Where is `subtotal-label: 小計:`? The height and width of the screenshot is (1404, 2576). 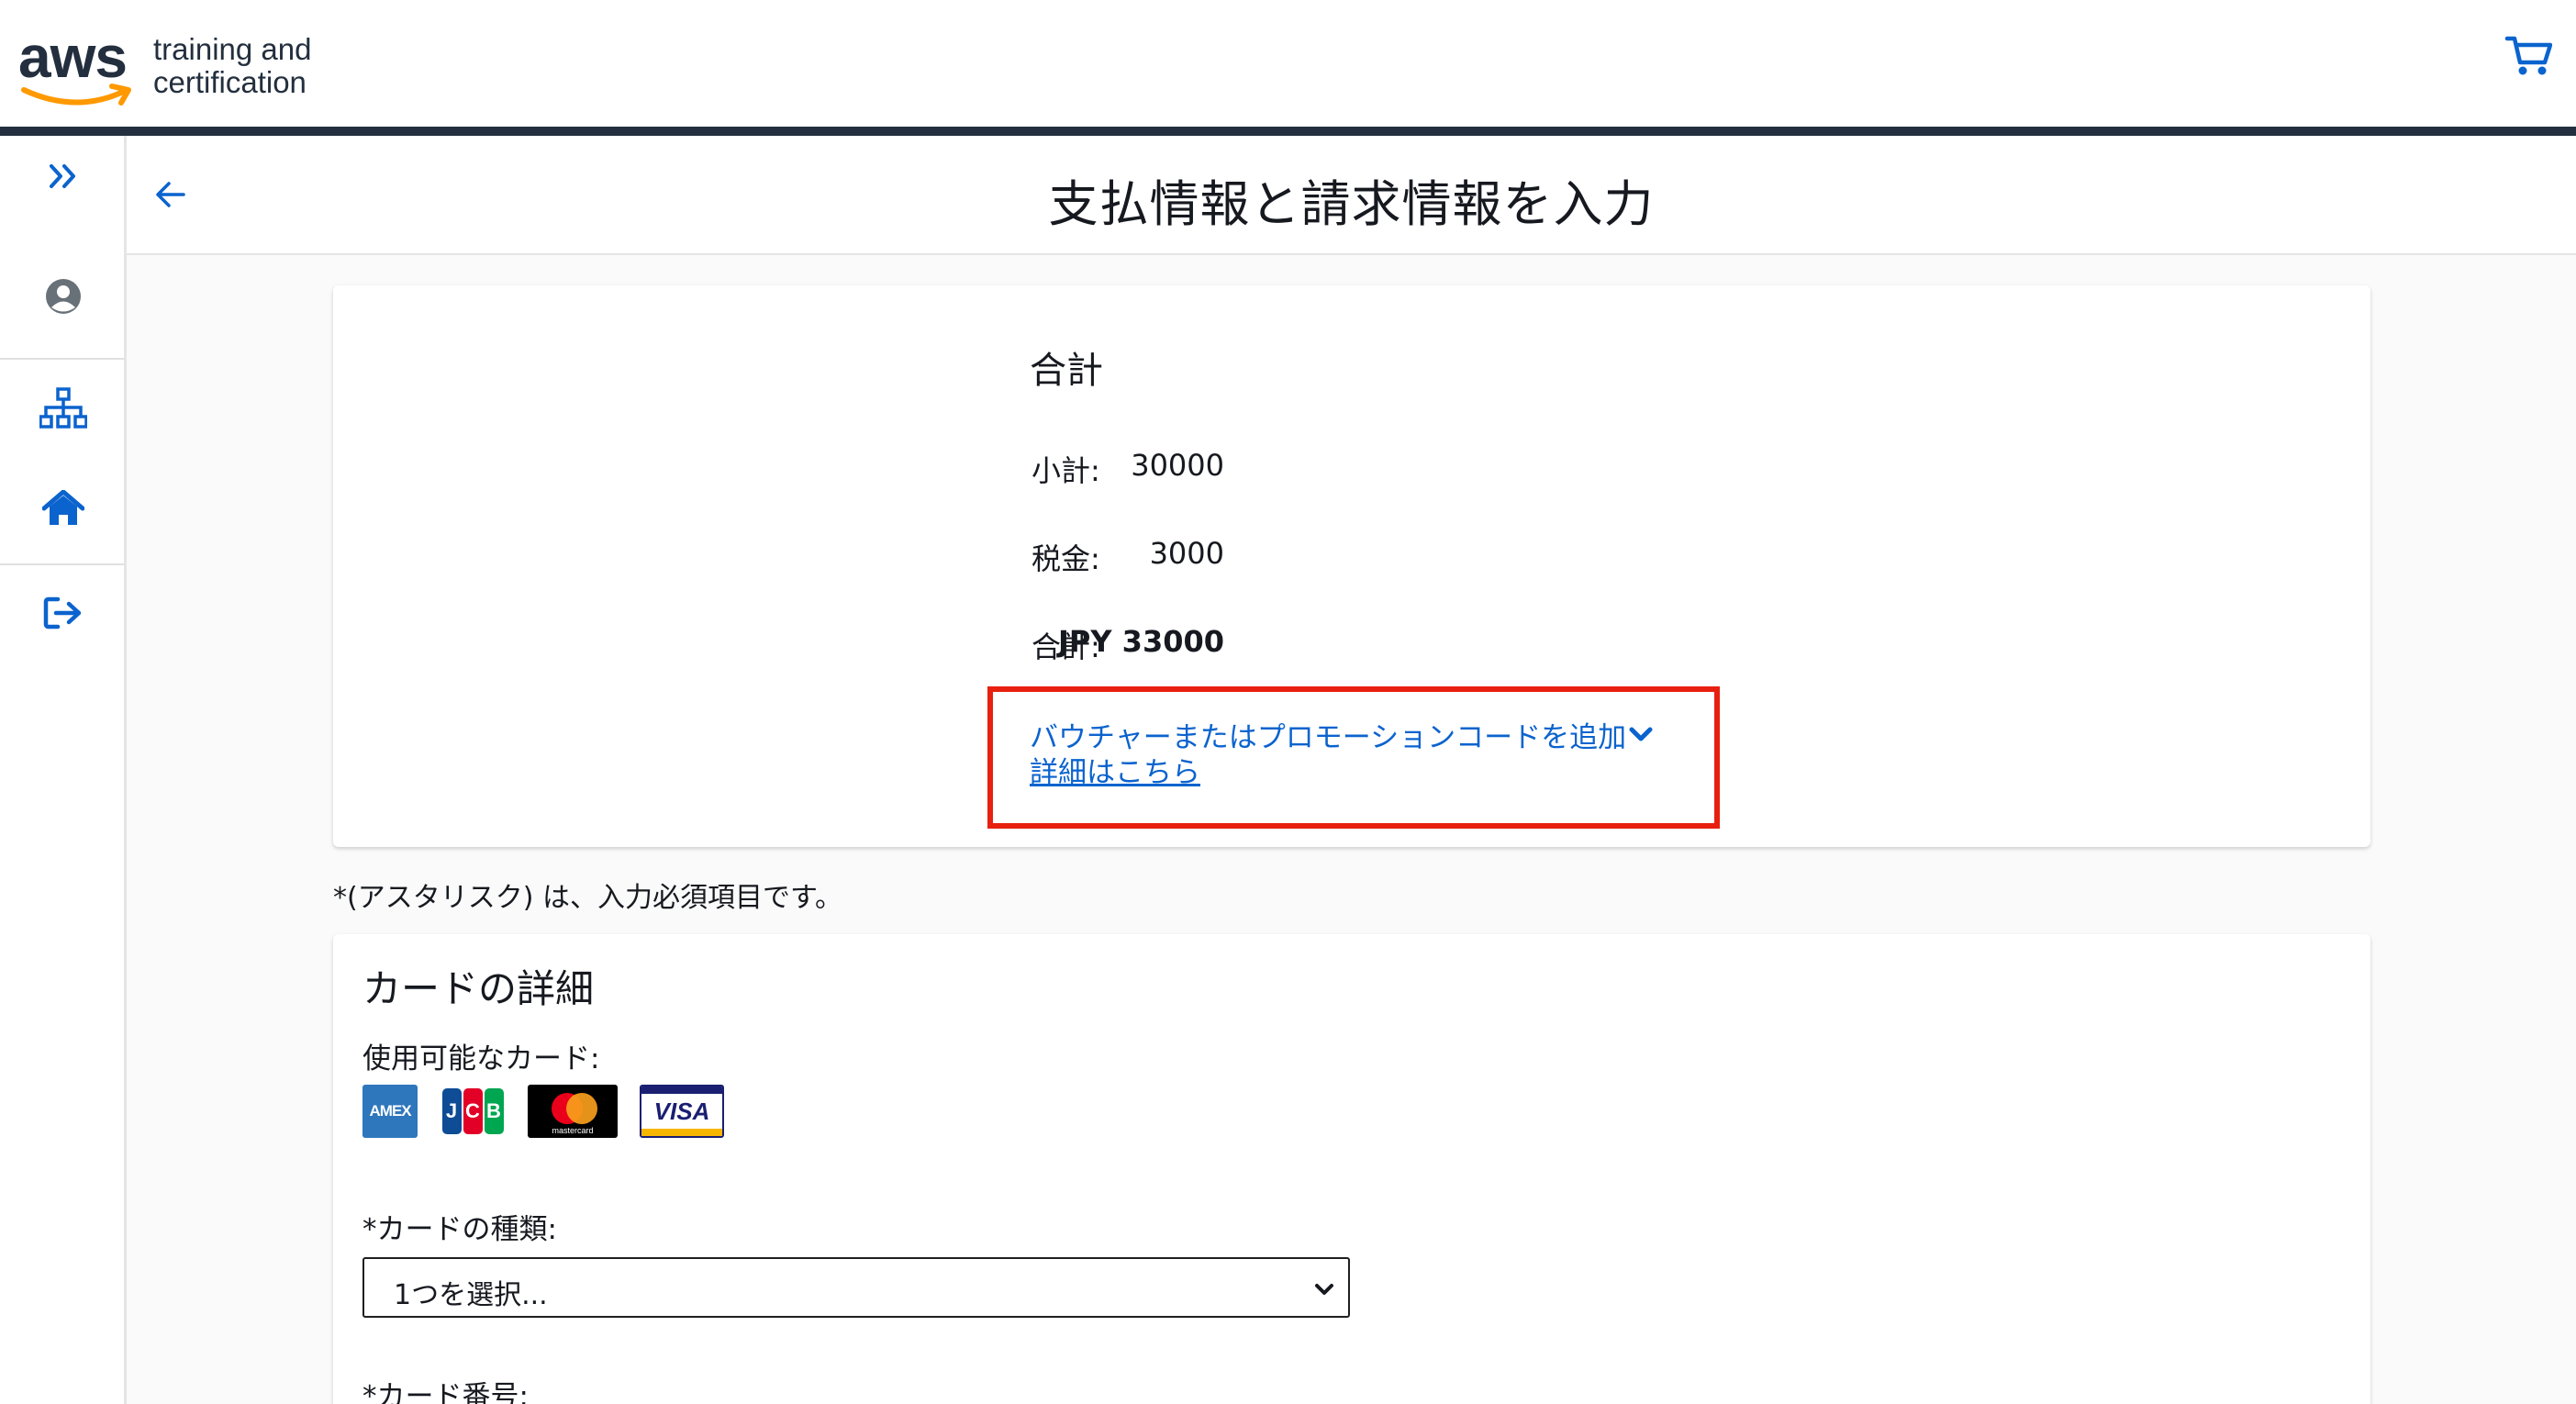
subtotal-label: 小計: is located at coordinates (1066, 470).